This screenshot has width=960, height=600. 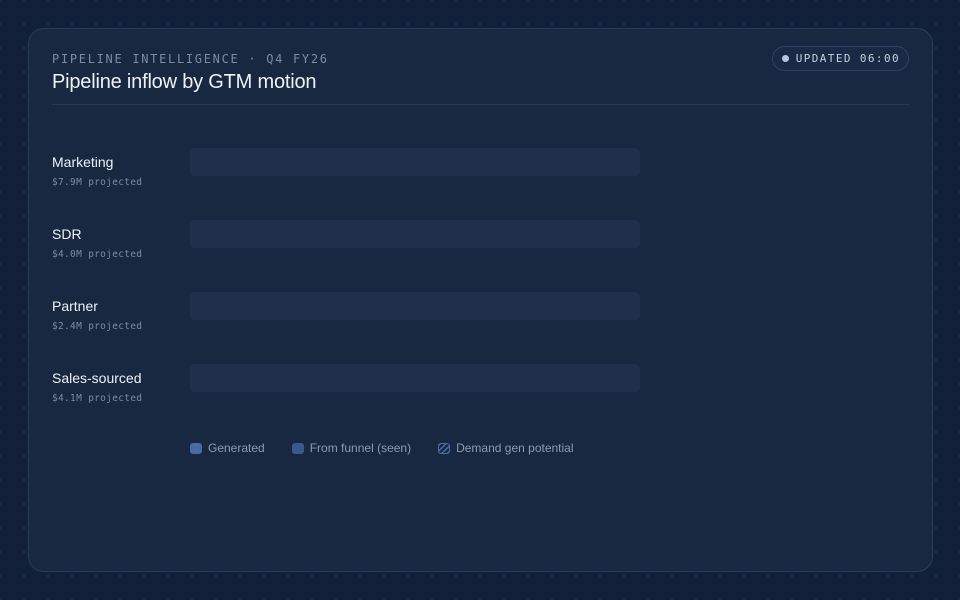 What do you see at coordinates (444, 448) in the screenshot?
I see `legend-hatch-swatch-icon` at bounding box center [444, 448].